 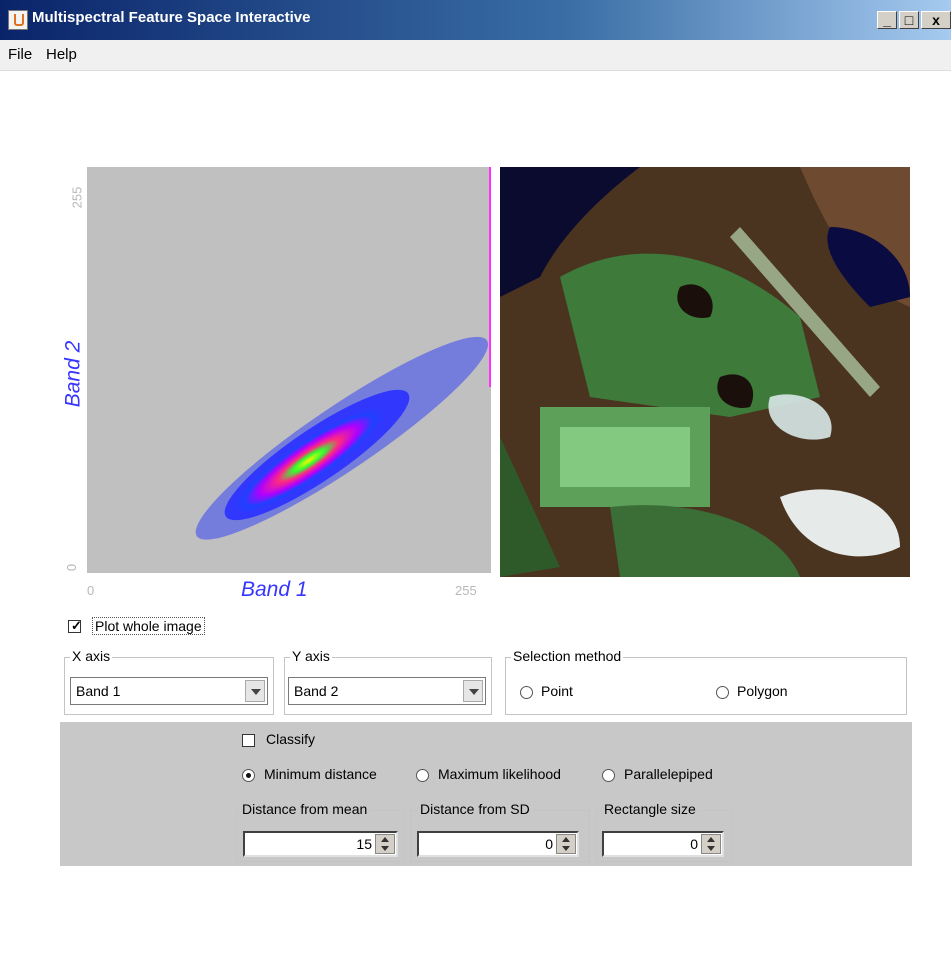 What do you see at coordinates (305, 809) in the screenshot?
I see `distance-from-mean-label: Distance from mean` at bounding box center [305, 809].